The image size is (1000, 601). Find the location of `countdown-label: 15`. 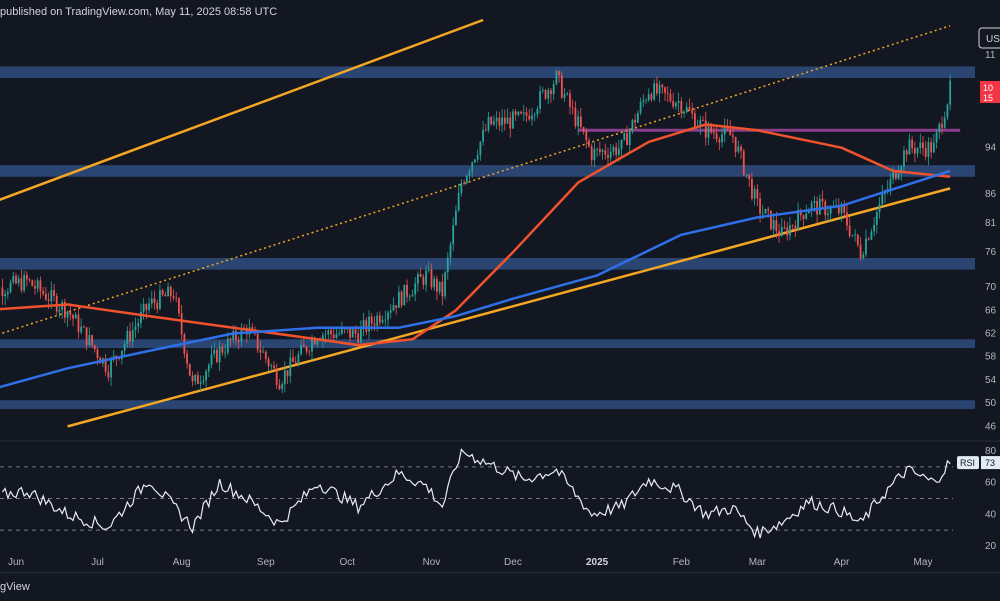

countdown-label: 15 is located at coordinates (988, 98).